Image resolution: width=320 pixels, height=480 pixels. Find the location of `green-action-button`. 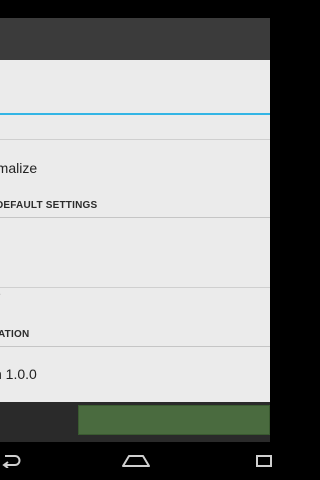

green-action-button is located at coordinates (174, 420).